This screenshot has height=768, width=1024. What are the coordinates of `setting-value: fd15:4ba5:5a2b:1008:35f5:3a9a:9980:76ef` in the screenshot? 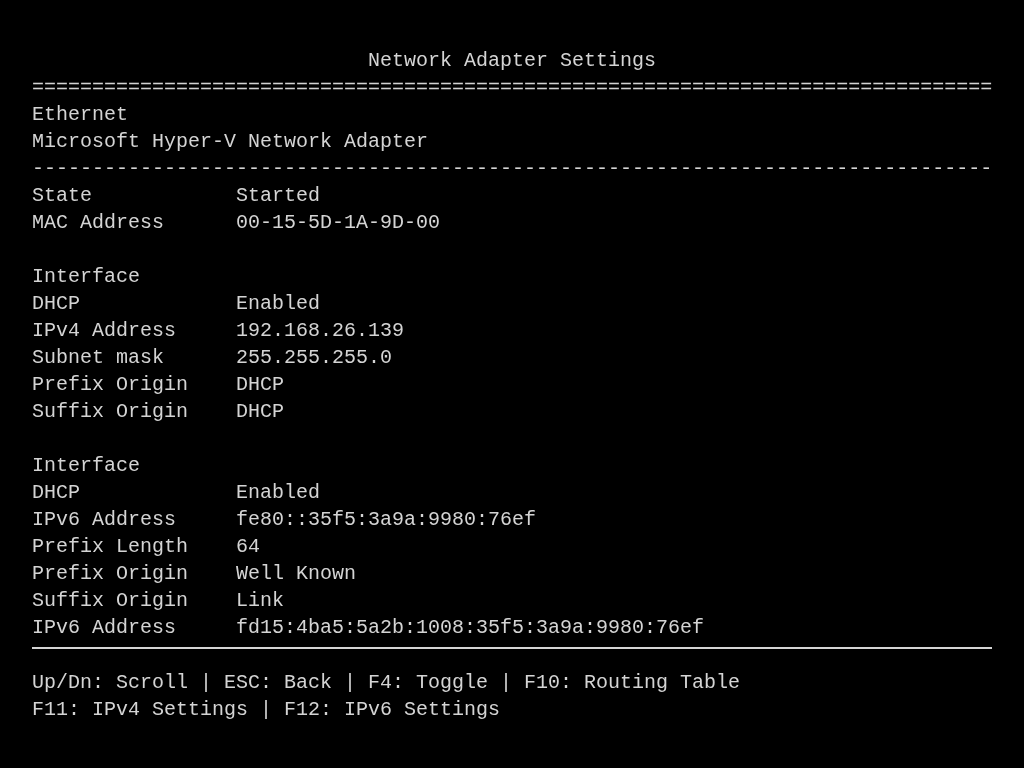 It's located at (470, 628).